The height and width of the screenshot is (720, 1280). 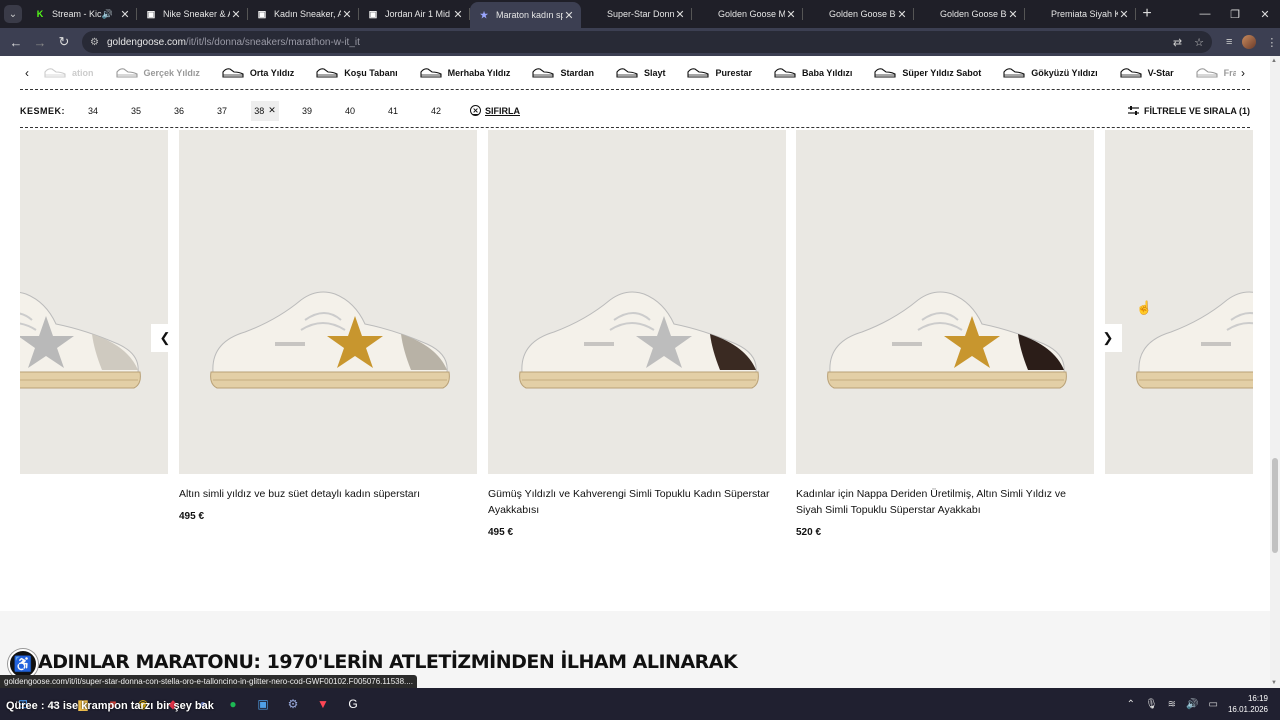 What do you see at coordinates (1188, 111) in the screenshot?
I see `filter-sort-button: FİLTRELE VE SIRALA (1)` at bounding box center [1188, 111].